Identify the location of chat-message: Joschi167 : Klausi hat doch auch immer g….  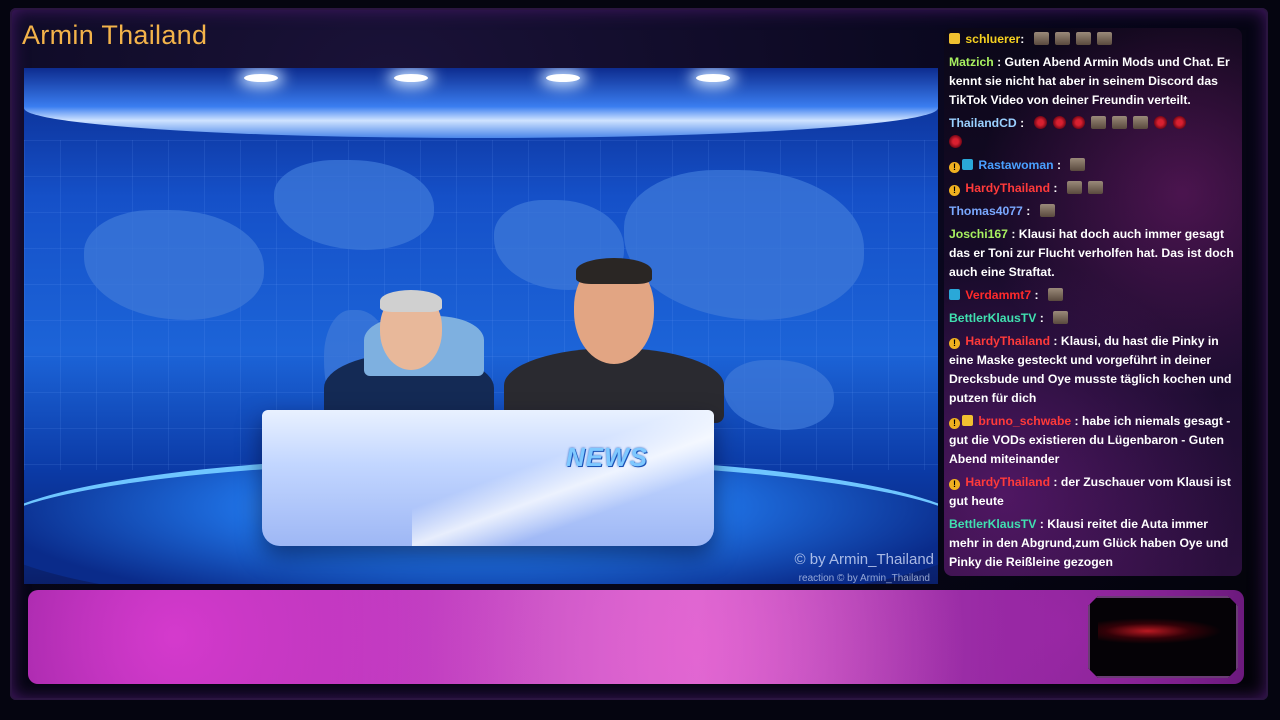
(1091, 253).